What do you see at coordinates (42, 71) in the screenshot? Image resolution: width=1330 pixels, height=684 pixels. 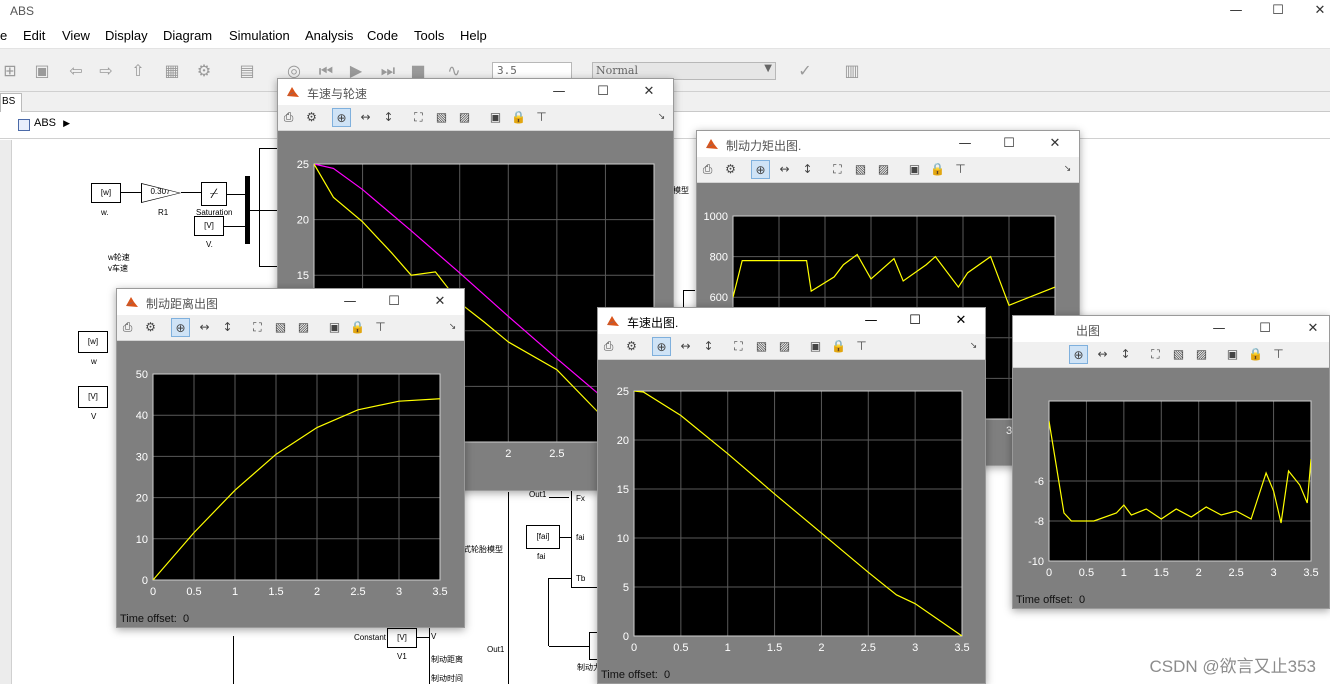 I see `save-icon: ▣` at bounding box center [42, 71].